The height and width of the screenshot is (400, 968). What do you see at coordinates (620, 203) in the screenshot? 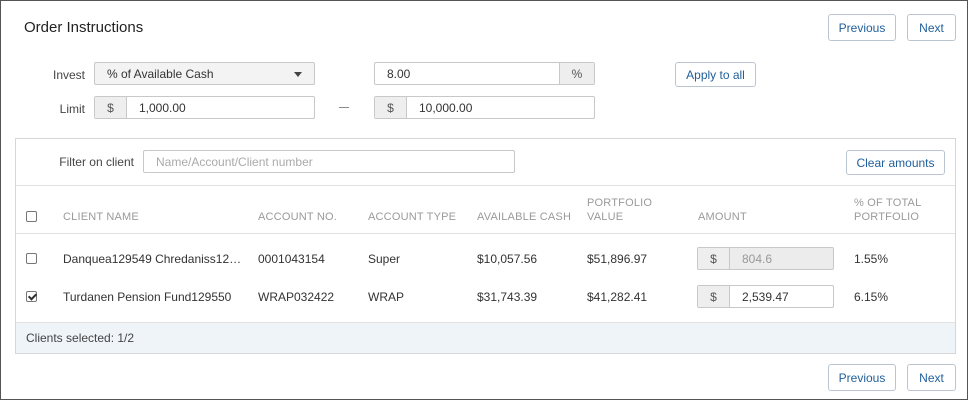
I see `col-portfolio-value-line1: PORTFOLIO` at bounding box center [620, 203].